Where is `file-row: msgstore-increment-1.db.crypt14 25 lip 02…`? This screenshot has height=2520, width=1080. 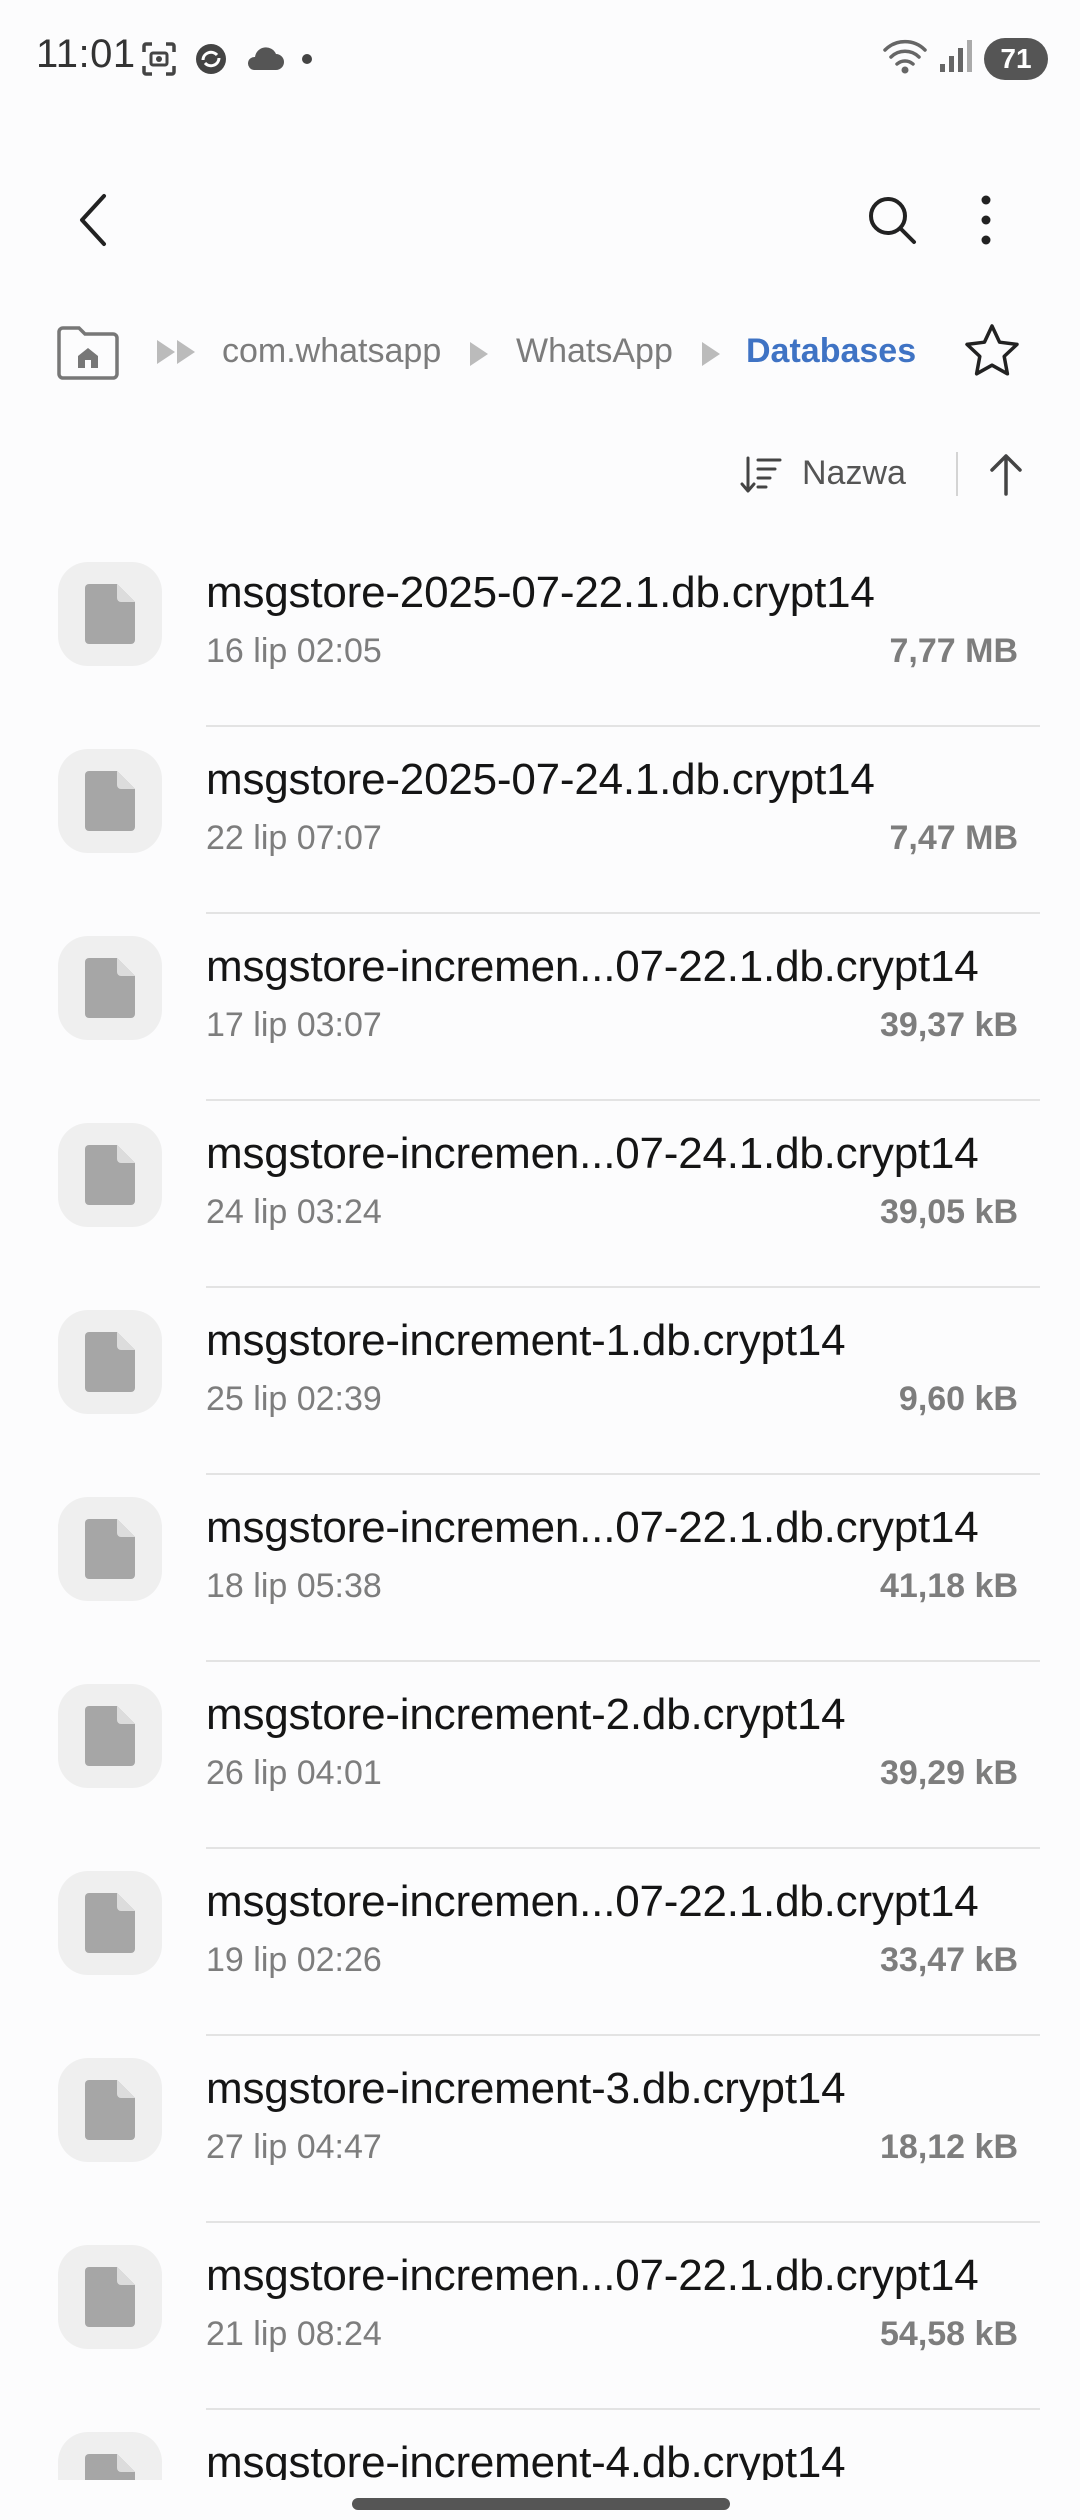
file-row: msgstore-increment-1.db.crypt14 25 lip 02… is located at coordinates (540, 1381).